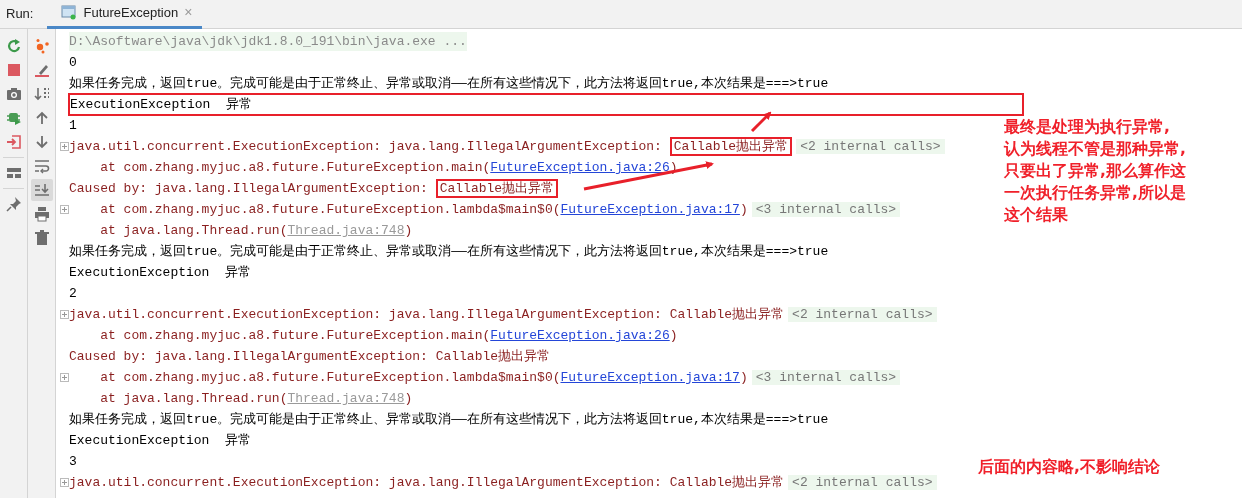  What do you see at coordinates (14, 118) in the screenshot?
I see `bug-icon` at bounding box center [14, 118].